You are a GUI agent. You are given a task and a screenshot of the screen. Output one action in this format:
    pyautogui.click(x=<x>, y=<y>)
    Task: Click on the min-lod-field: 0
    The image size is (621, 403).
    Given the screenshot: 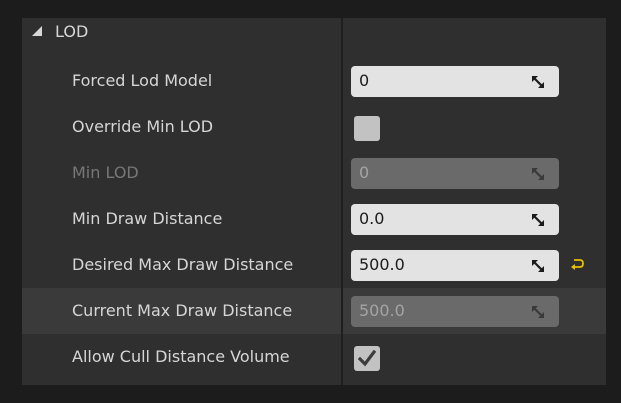 What is the action you would take?
    pyautogui.click(x=455, y=173)
    